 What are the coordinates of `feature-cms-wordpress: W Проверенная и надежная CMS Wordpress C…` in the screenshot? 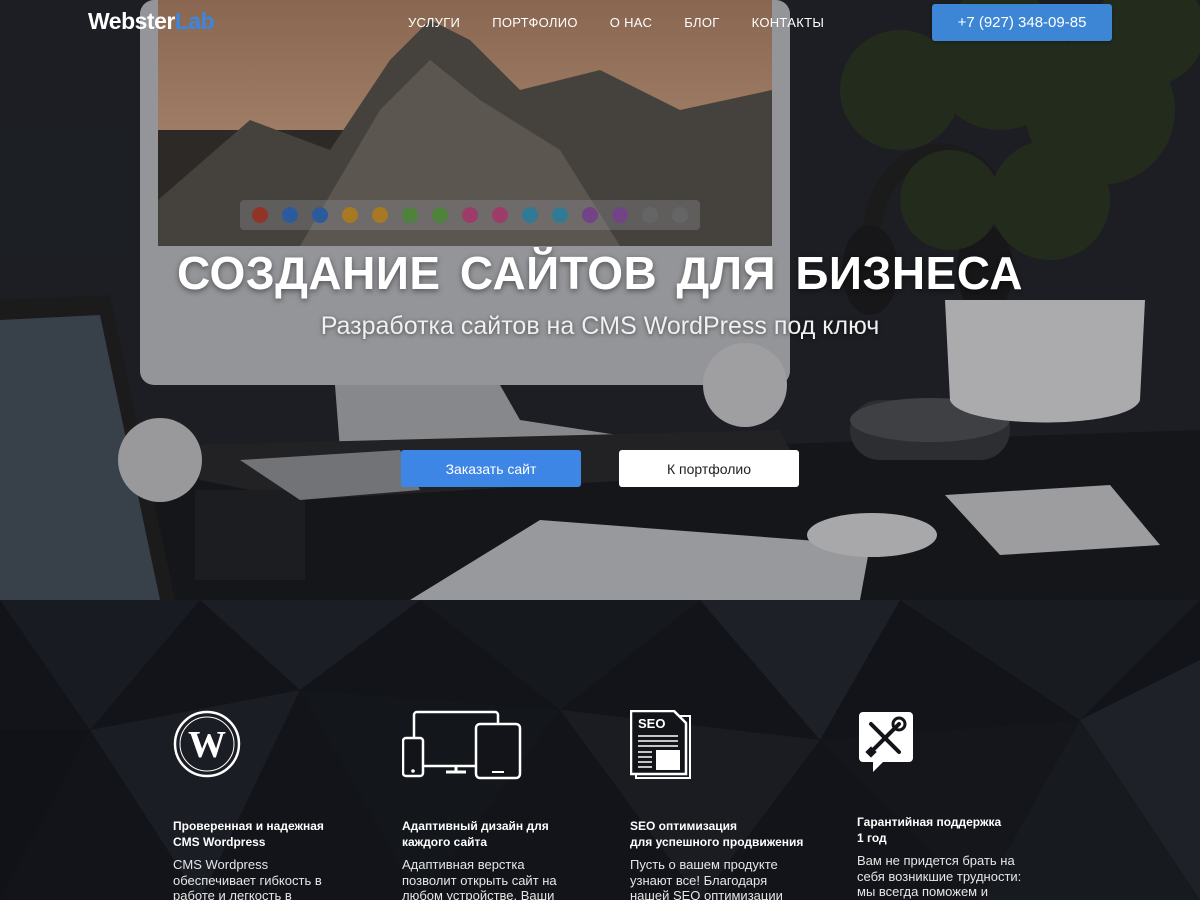 It's located at (273, 805).